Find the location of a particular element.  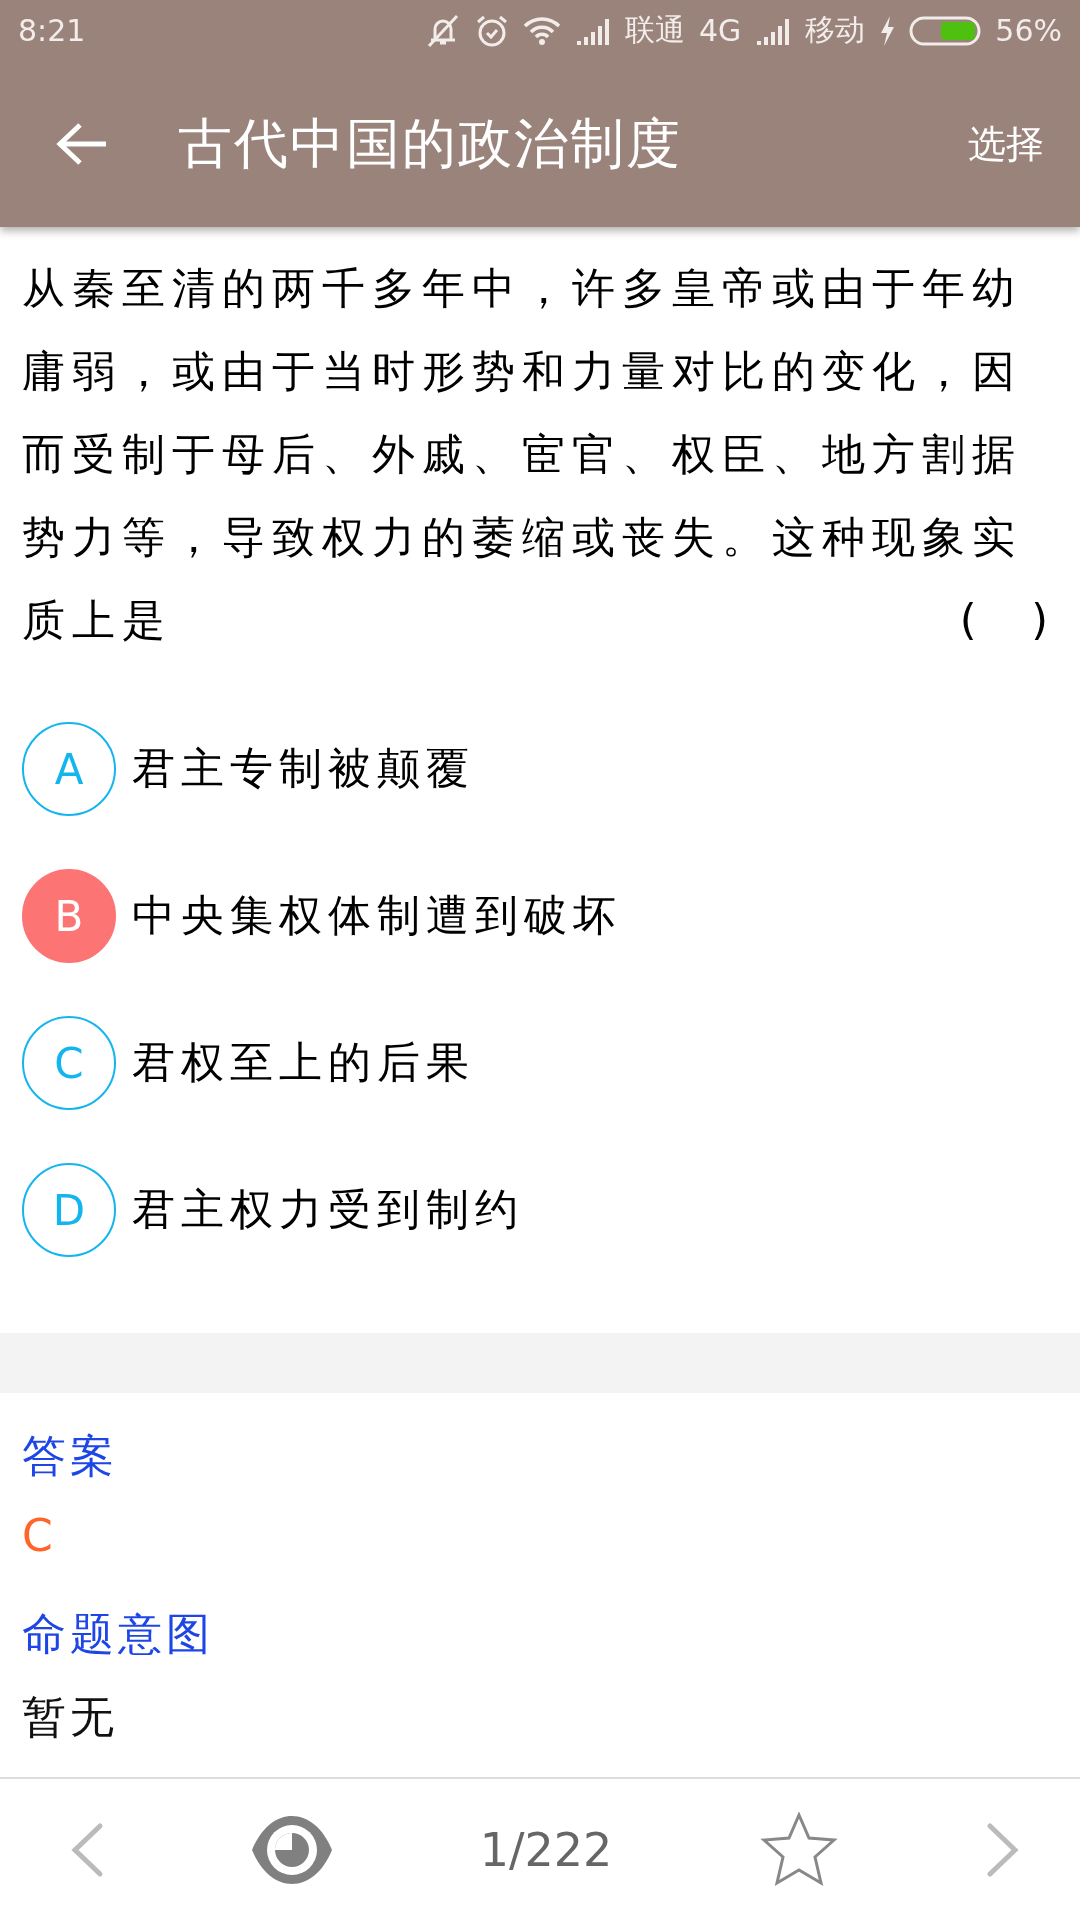

option-item: B 中央集权体制遭到破坏 is located at coordinates (540, 916).